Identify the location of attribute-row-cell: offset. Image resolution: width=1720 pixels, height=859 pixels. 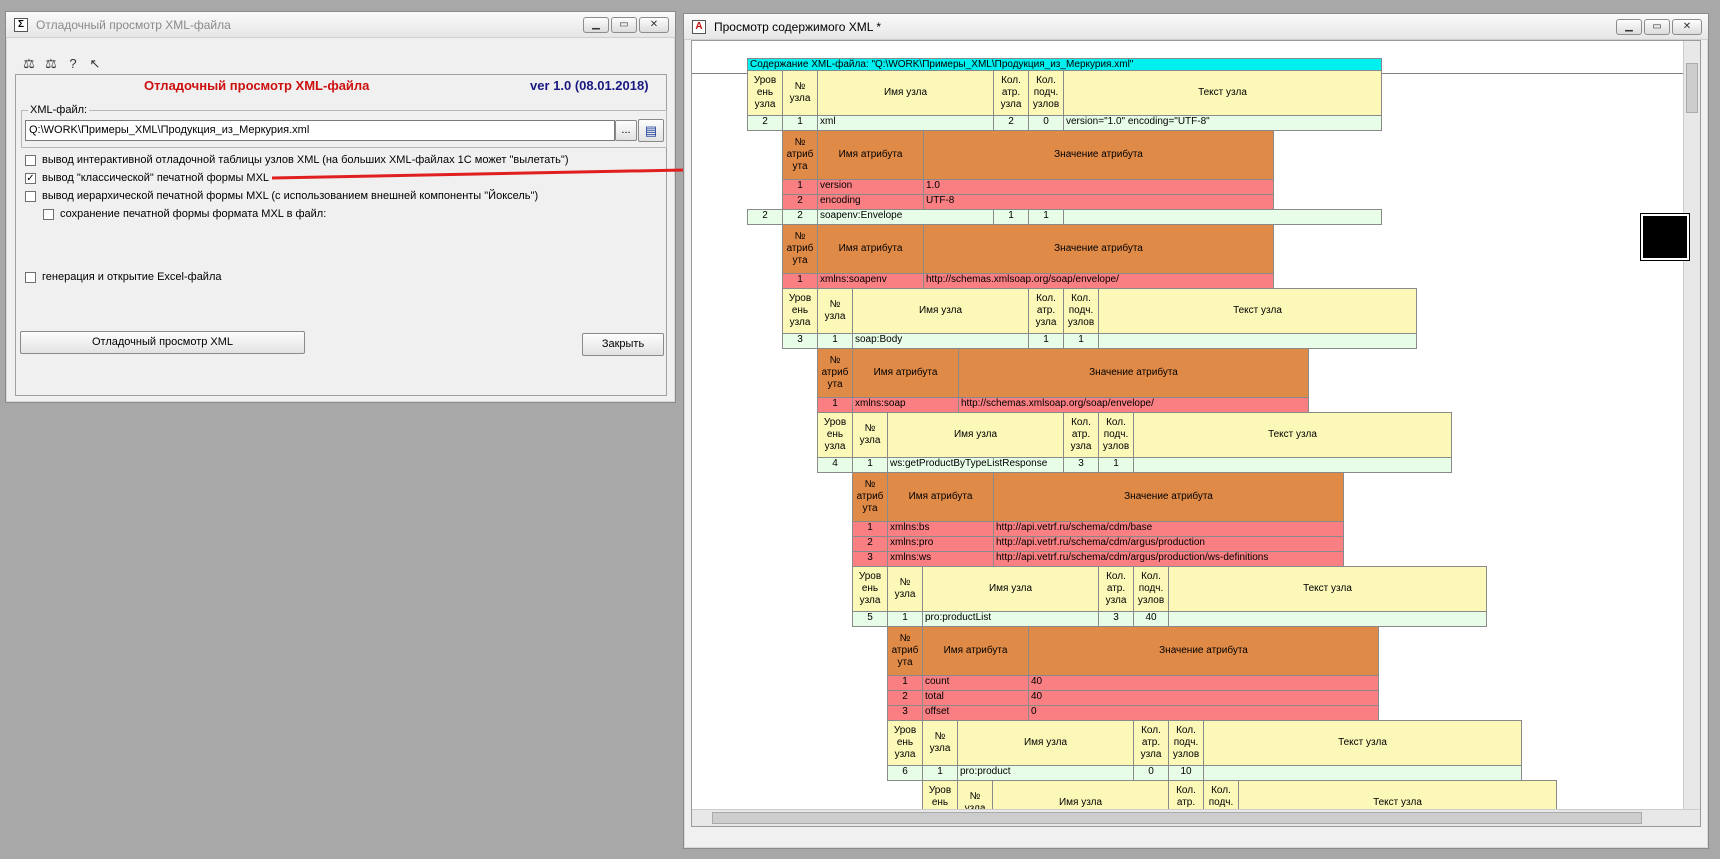
(975, 713).